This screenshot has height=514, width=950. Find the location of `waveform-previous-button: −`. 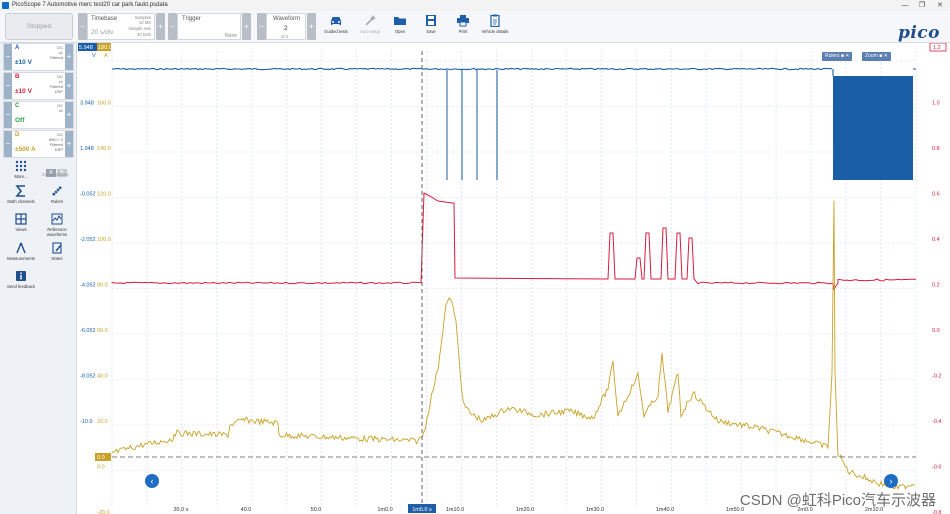

waveform-previous-button: − is located at coordinates (261, 26).